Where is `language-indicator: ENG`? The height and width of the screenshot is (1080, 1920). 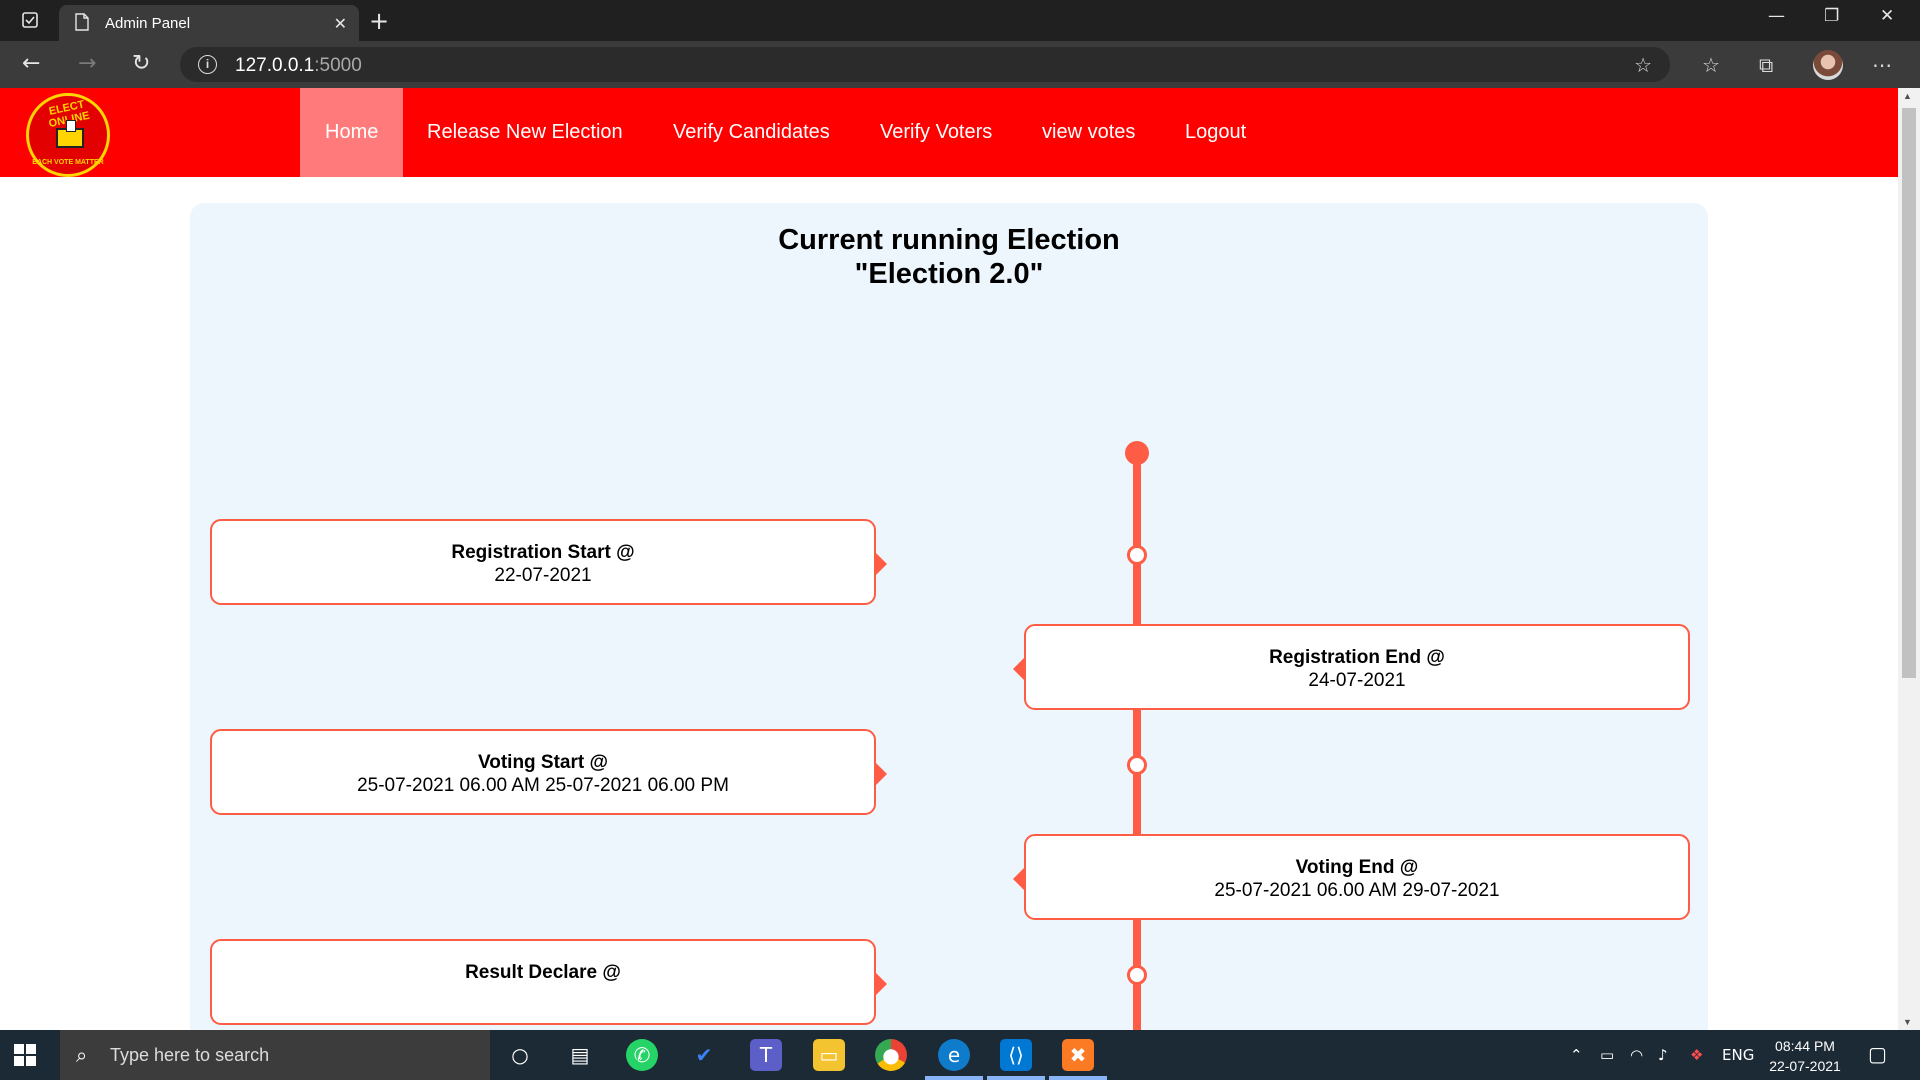 language-indicator: ENG is located at coordinates (1738, 1055).